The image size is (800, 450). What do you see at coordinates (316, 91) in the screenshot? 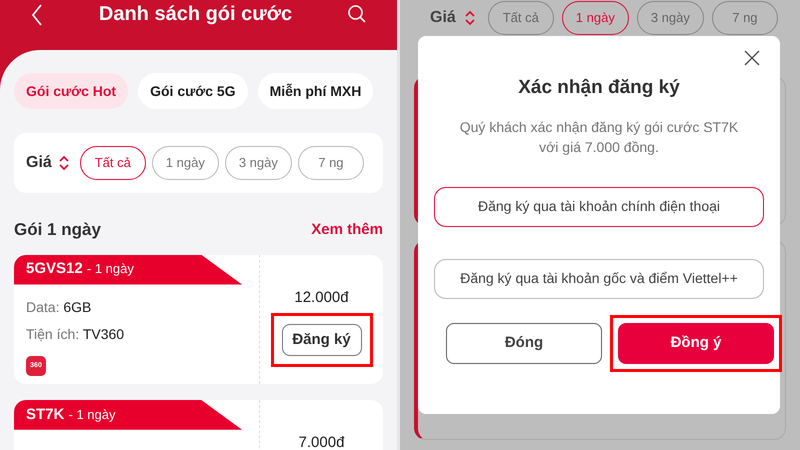
I see `category-tab: Miễn phí MXH` at bounding box center [316, 91].